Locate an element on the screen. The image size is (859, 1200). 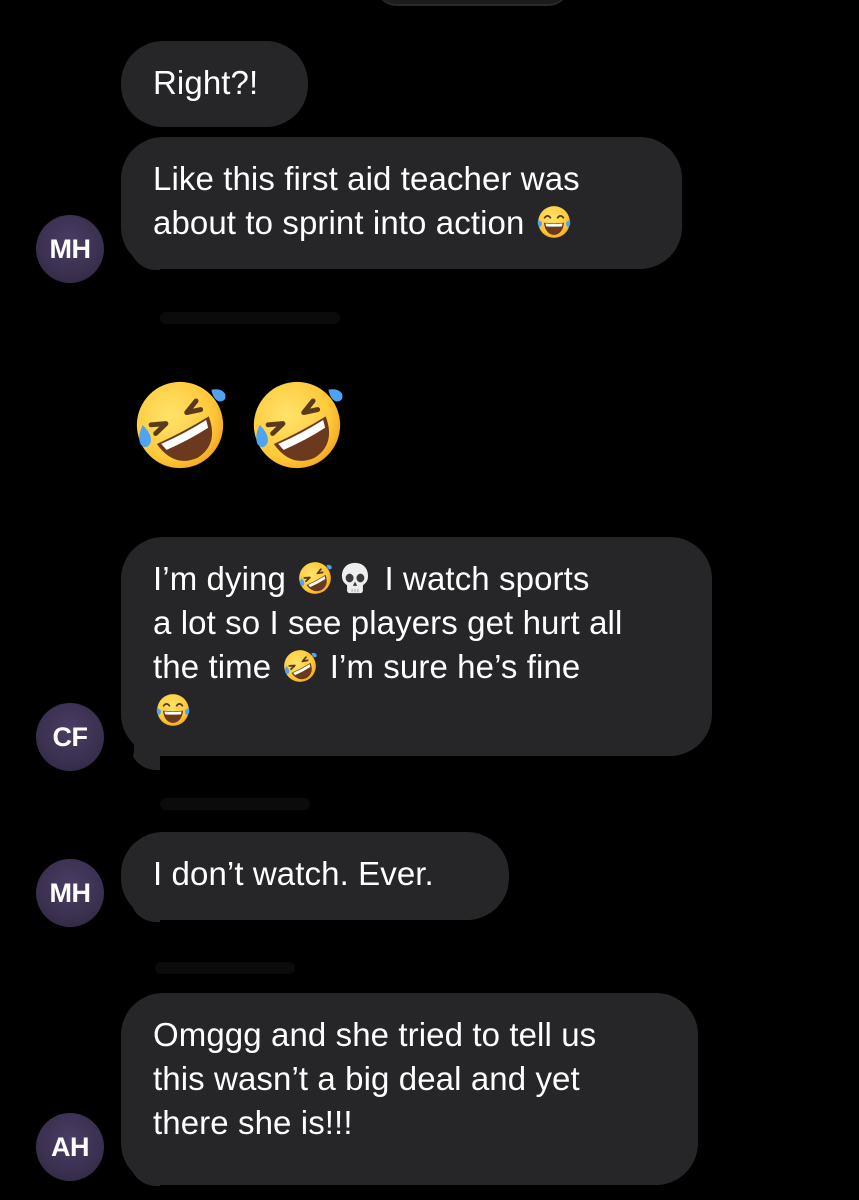
message-text: Like this first aid teacher was is located at coordinates (366, 178).